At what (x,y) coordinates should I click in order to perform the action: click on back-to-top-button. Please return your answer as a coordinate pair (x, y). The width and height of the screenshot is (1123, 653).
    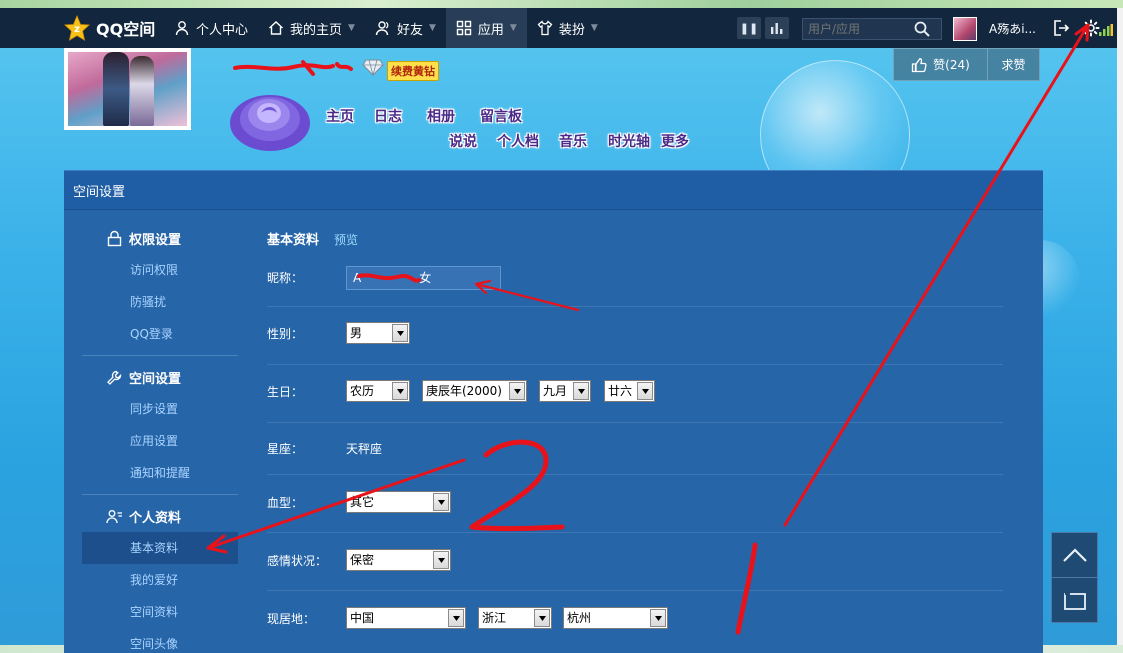
    Looking at the image, I should click on (1074, 555).